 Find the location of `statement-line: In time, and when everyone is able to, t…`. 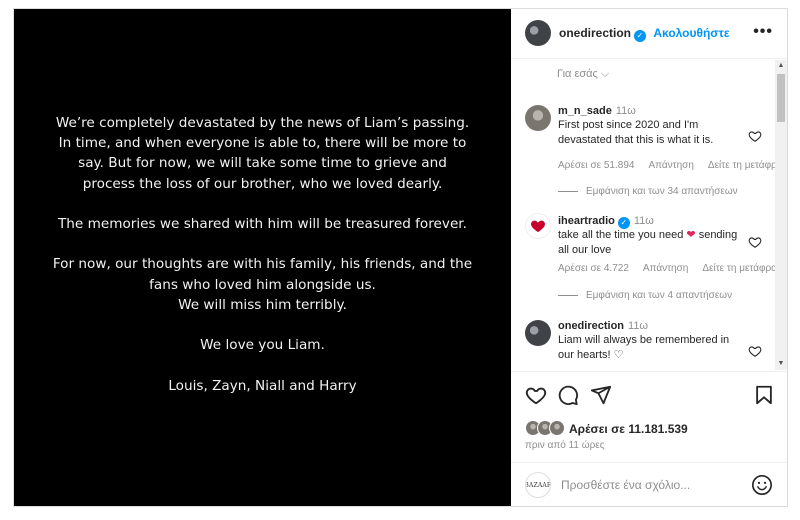

statement-line: In time, and when everyone is able to, t… is located at coordinates (262, 143).